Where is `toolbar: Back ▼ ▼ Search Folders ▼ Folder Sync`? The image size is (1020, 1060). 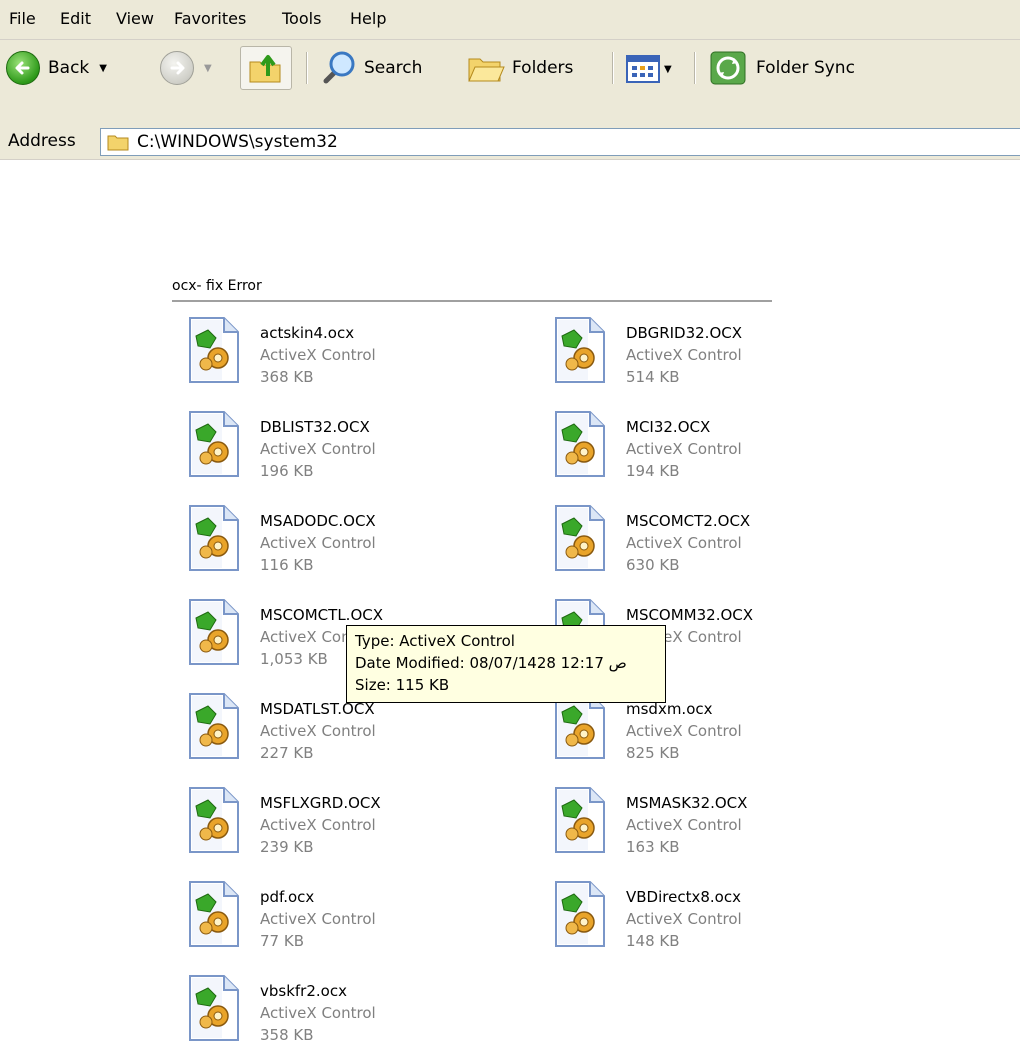 toolbar: Back ▼ ▼ Search Folders ▼ Folder Sync is located at coordinates (510, 82).